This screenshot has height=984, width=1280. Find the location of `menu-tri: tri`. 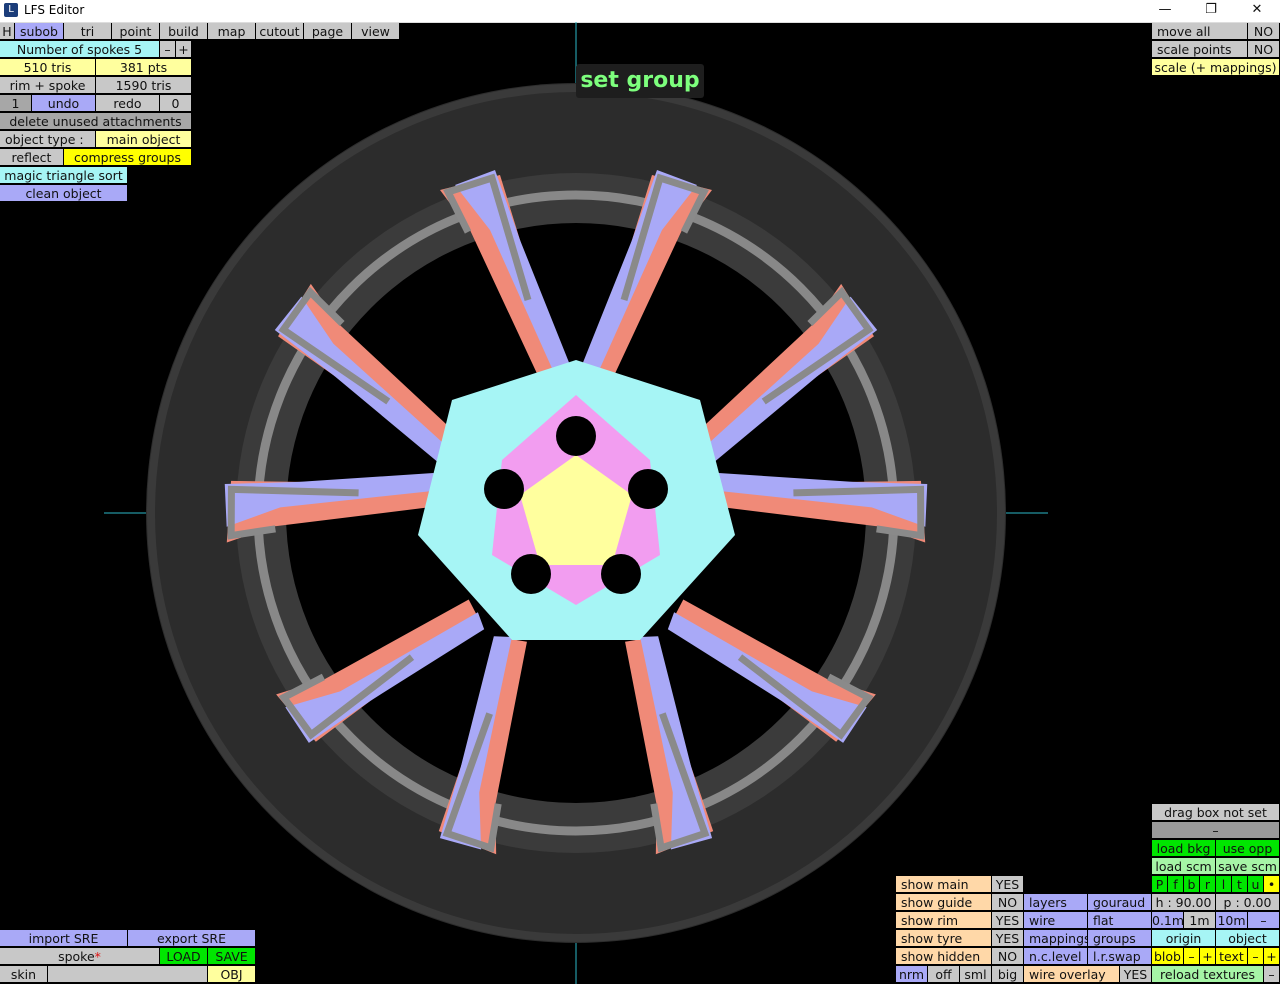

menu-tri: tri is located at coordinates (88, 31).